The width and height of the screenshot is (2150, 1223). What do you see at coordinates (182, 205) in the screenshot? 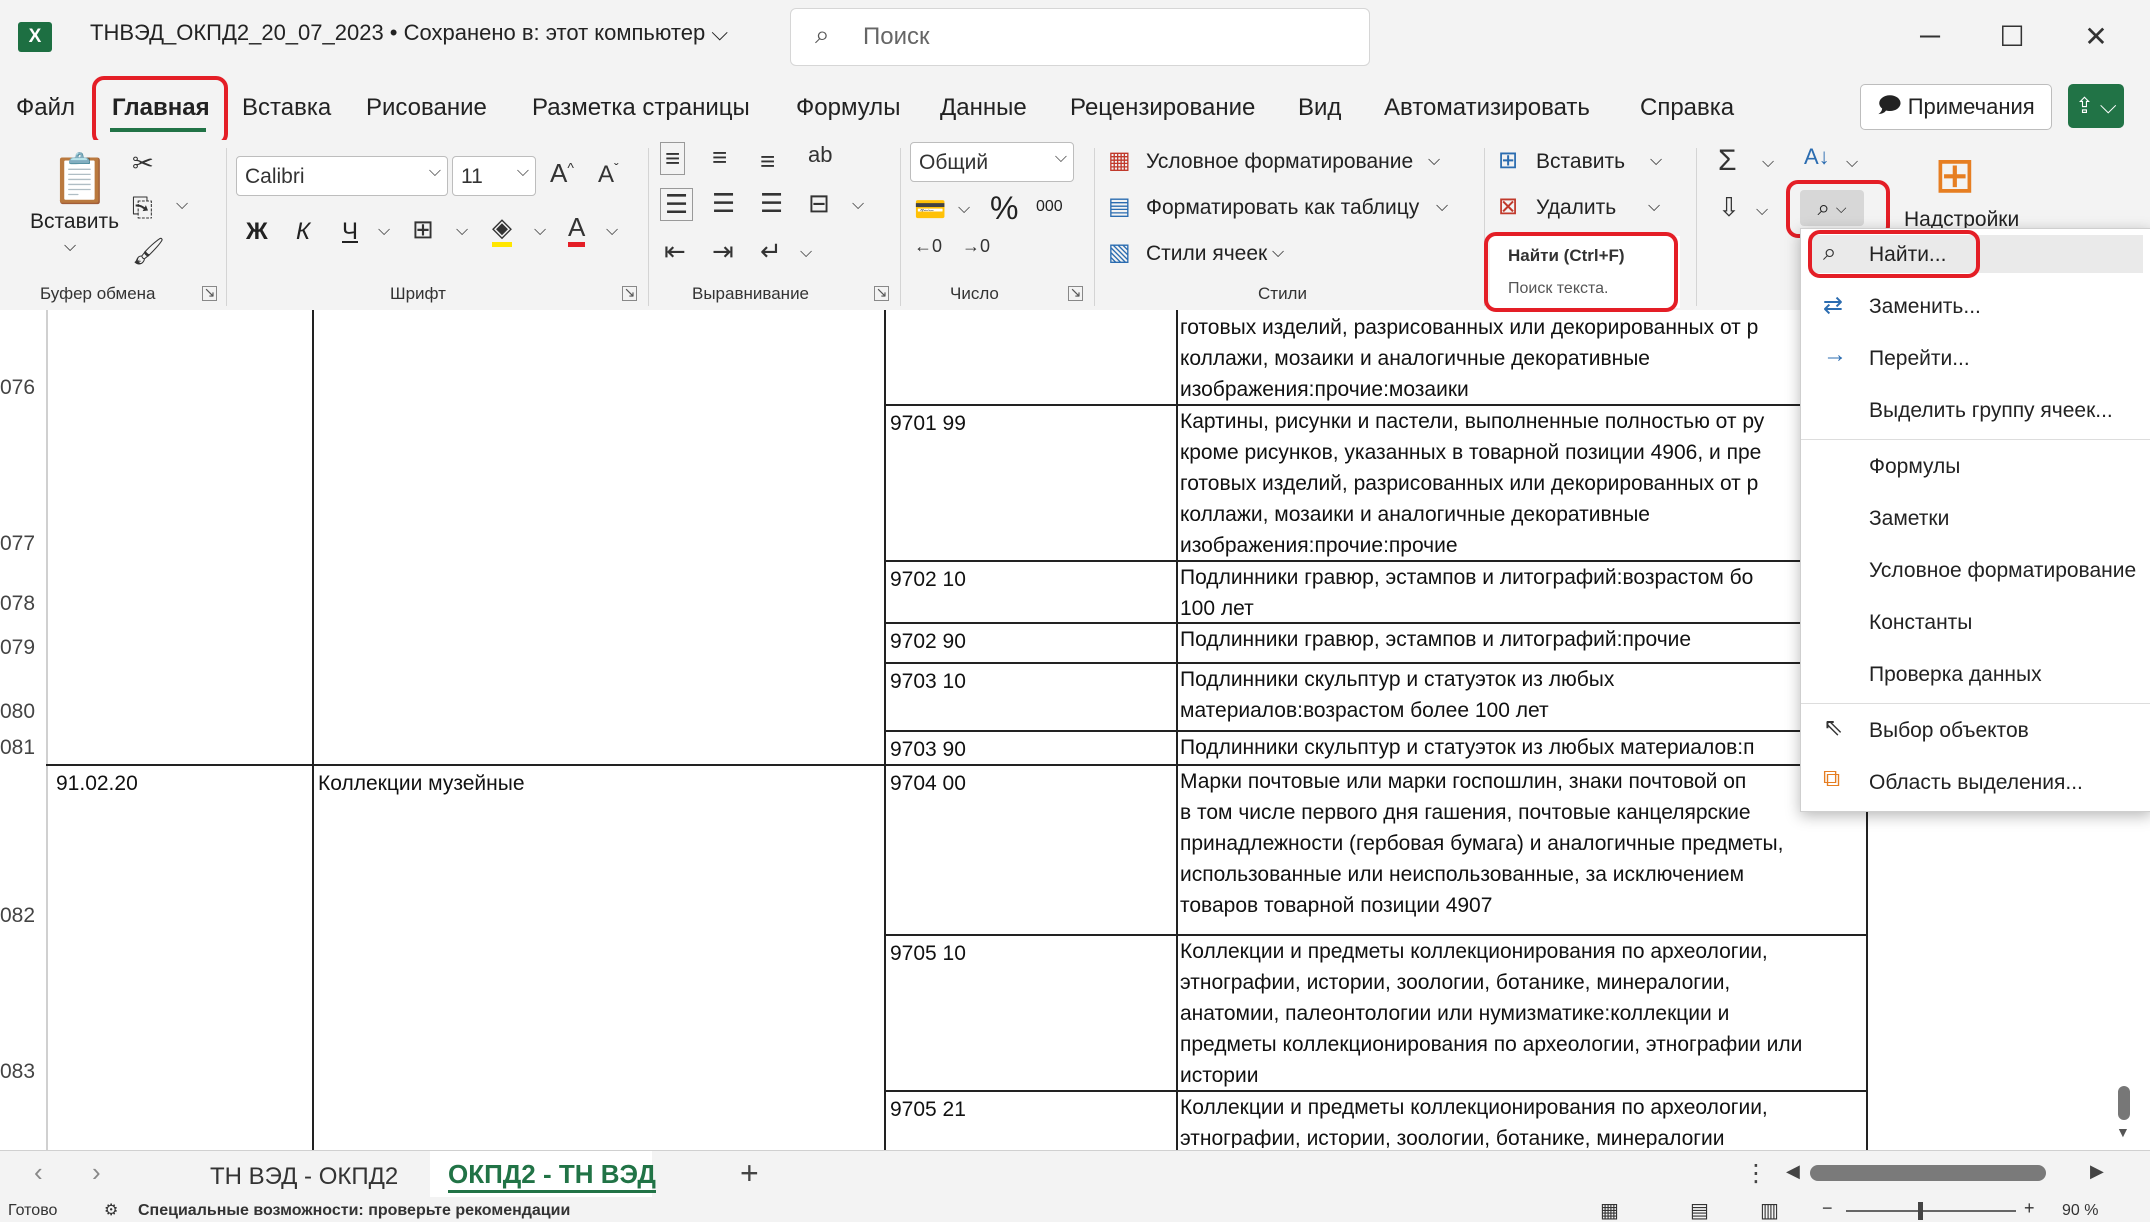
I see `copy-dropdown-icon: ⌵` at bounding box center [182, 205].